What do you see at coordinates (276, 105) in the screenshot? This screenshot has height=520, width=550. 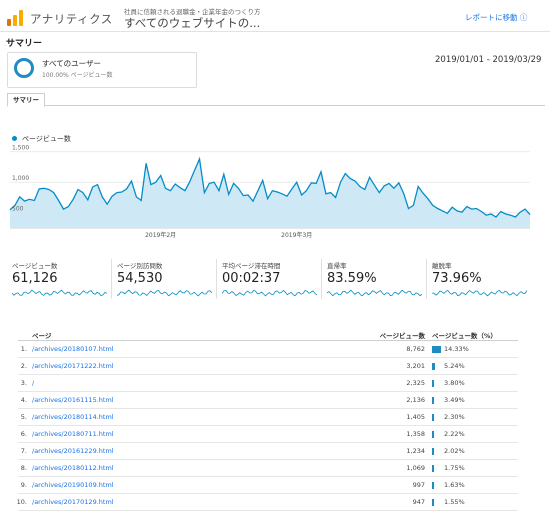 I see `tab-divider` at bounding box center [276, 105].